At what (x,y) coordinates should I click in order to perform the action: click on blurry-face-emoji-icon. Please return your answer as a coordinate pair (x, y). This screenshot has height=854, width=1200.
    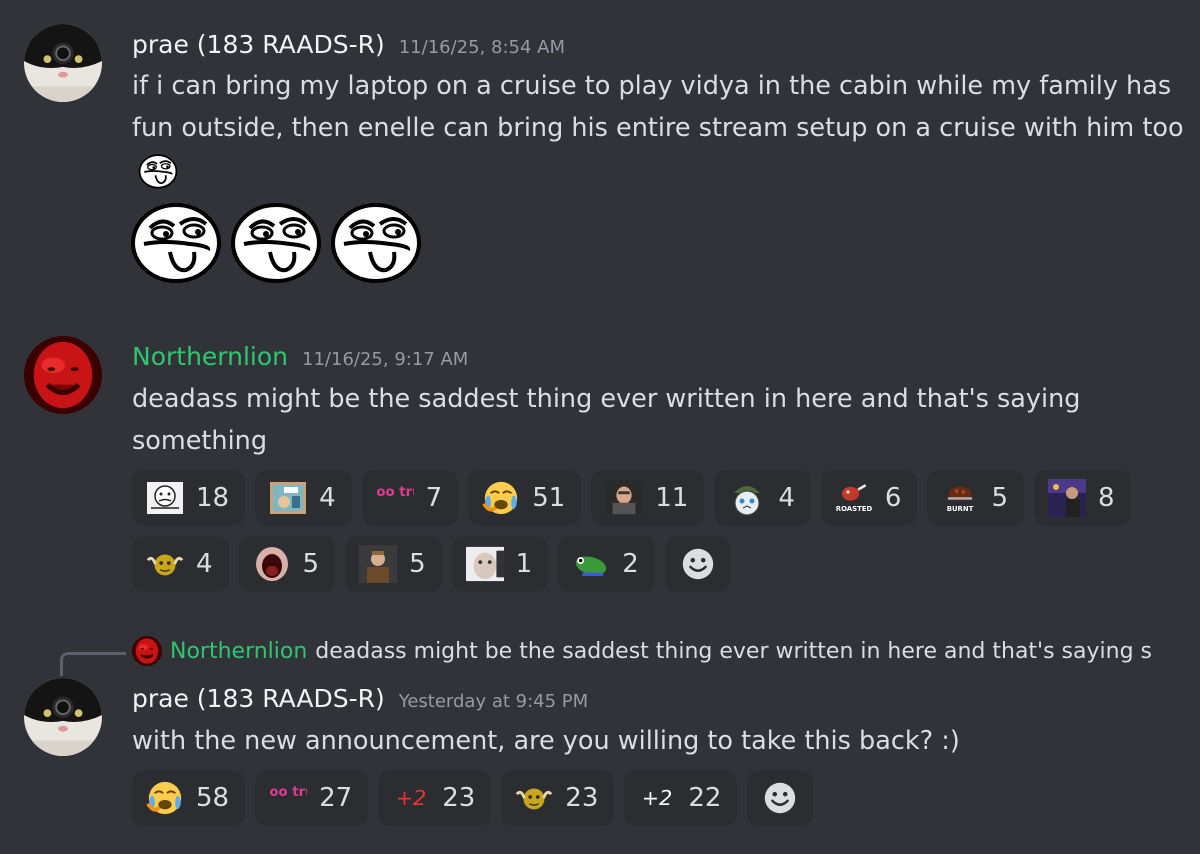
    Looking at the image, I should click on (484, 564).